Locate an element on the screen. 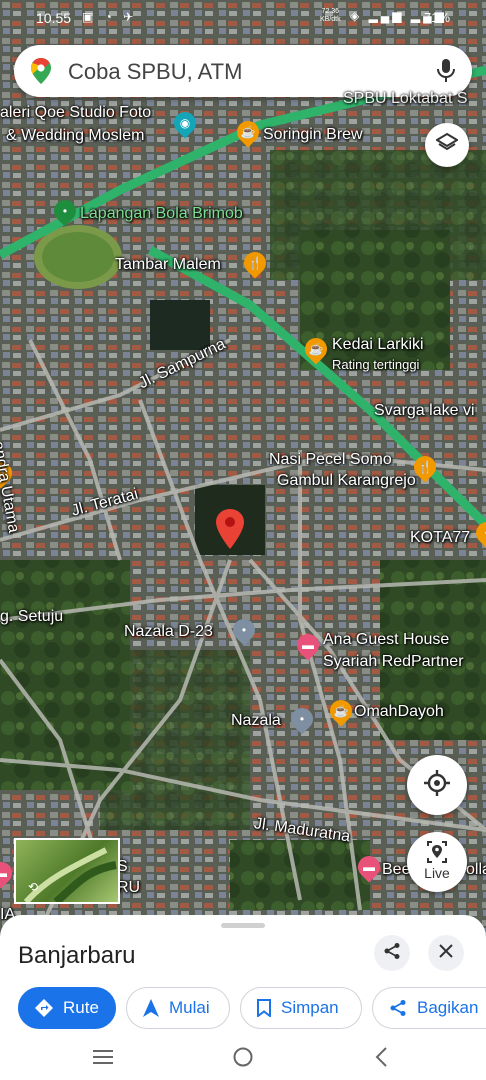 The height and width of the screenshot is (1080, 486). map-label-nazala-d23: Nazala D-23 is located at coordinates (168, 632).